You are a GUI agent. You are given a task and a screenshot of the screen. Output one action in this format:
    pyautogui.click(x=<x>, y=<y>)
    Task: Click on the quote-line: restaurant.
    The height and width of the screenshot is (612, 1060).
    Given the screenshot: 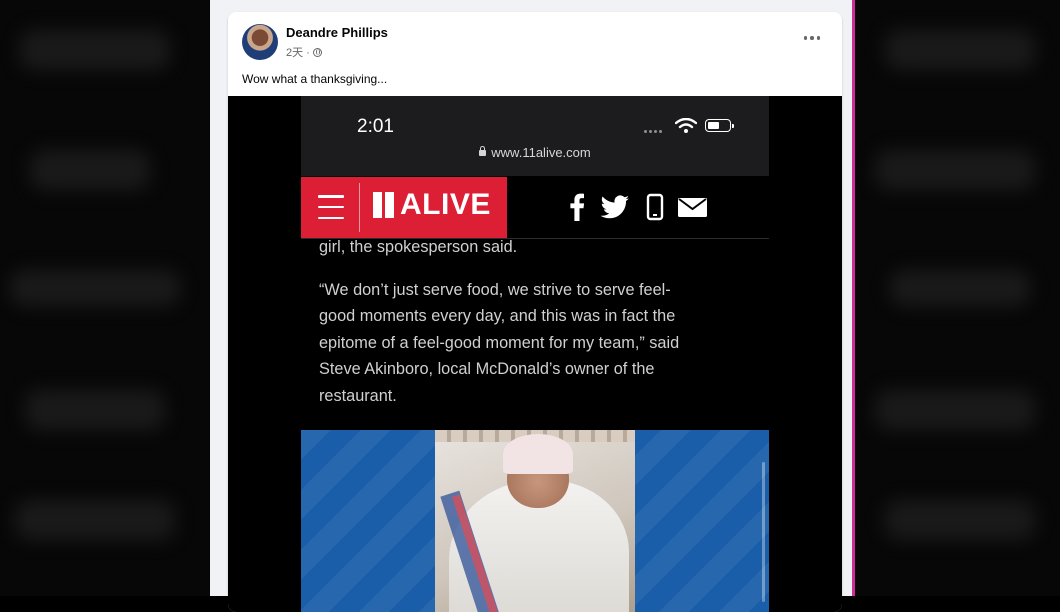 What is the action you would take?
    pyautogui.click(x=358, y=395)
    